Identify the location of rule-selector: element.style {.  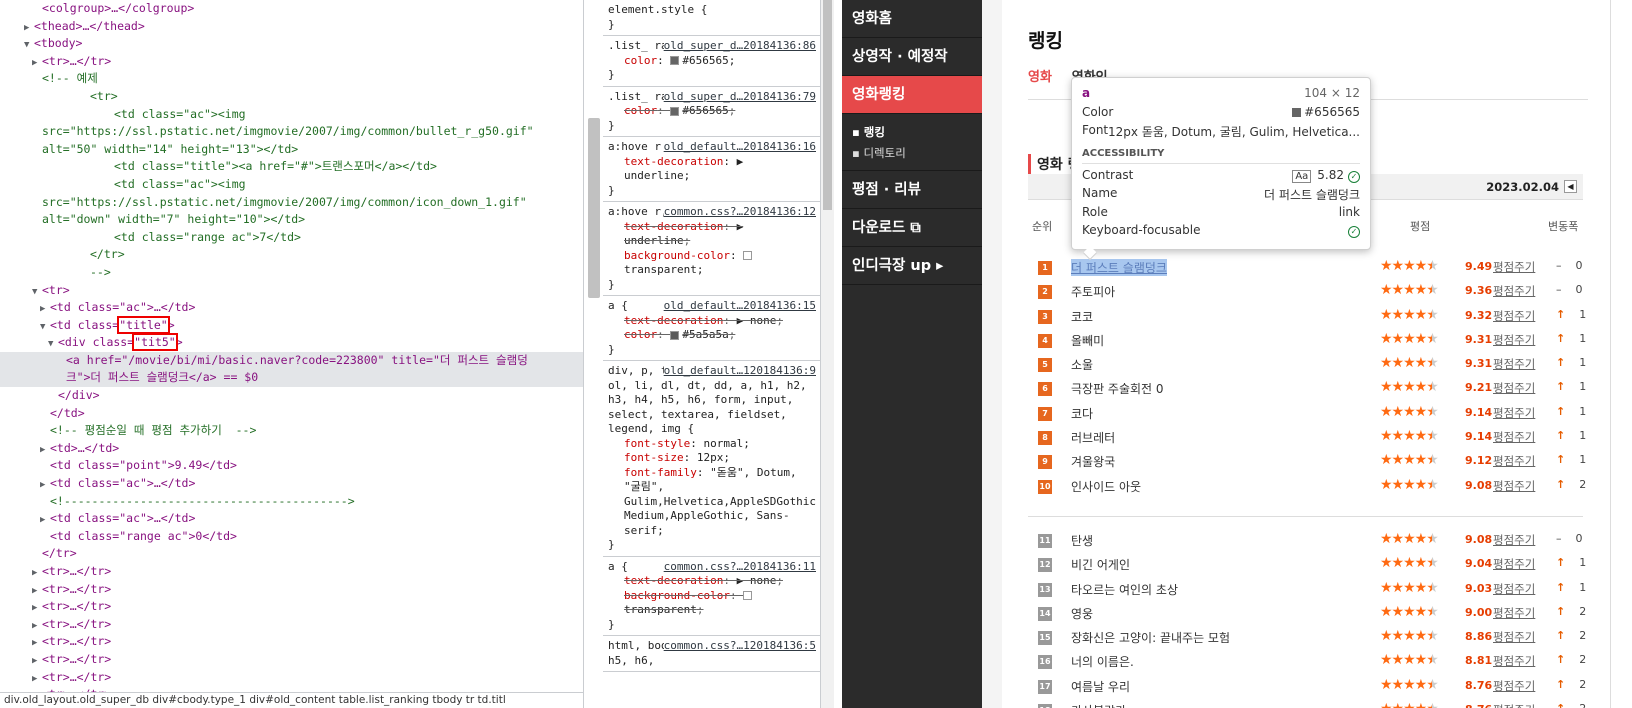
(712, 10).